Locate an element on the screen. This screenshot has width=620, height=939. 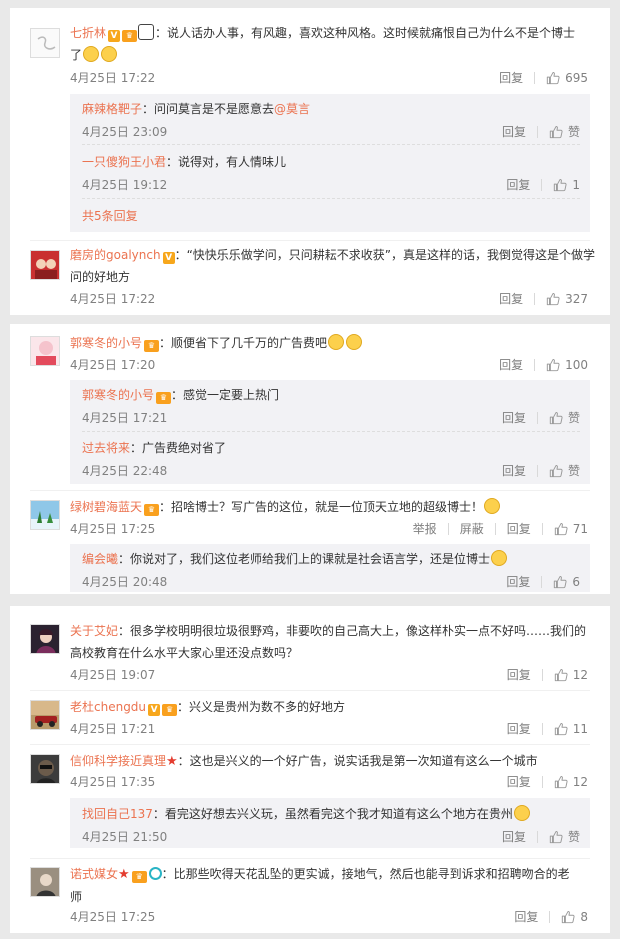
sub-reply-body: ：看完这好想去兴义玩，虽然看完这个我才知道有这么个地方在贵州 is located at coordinates (332, 814).